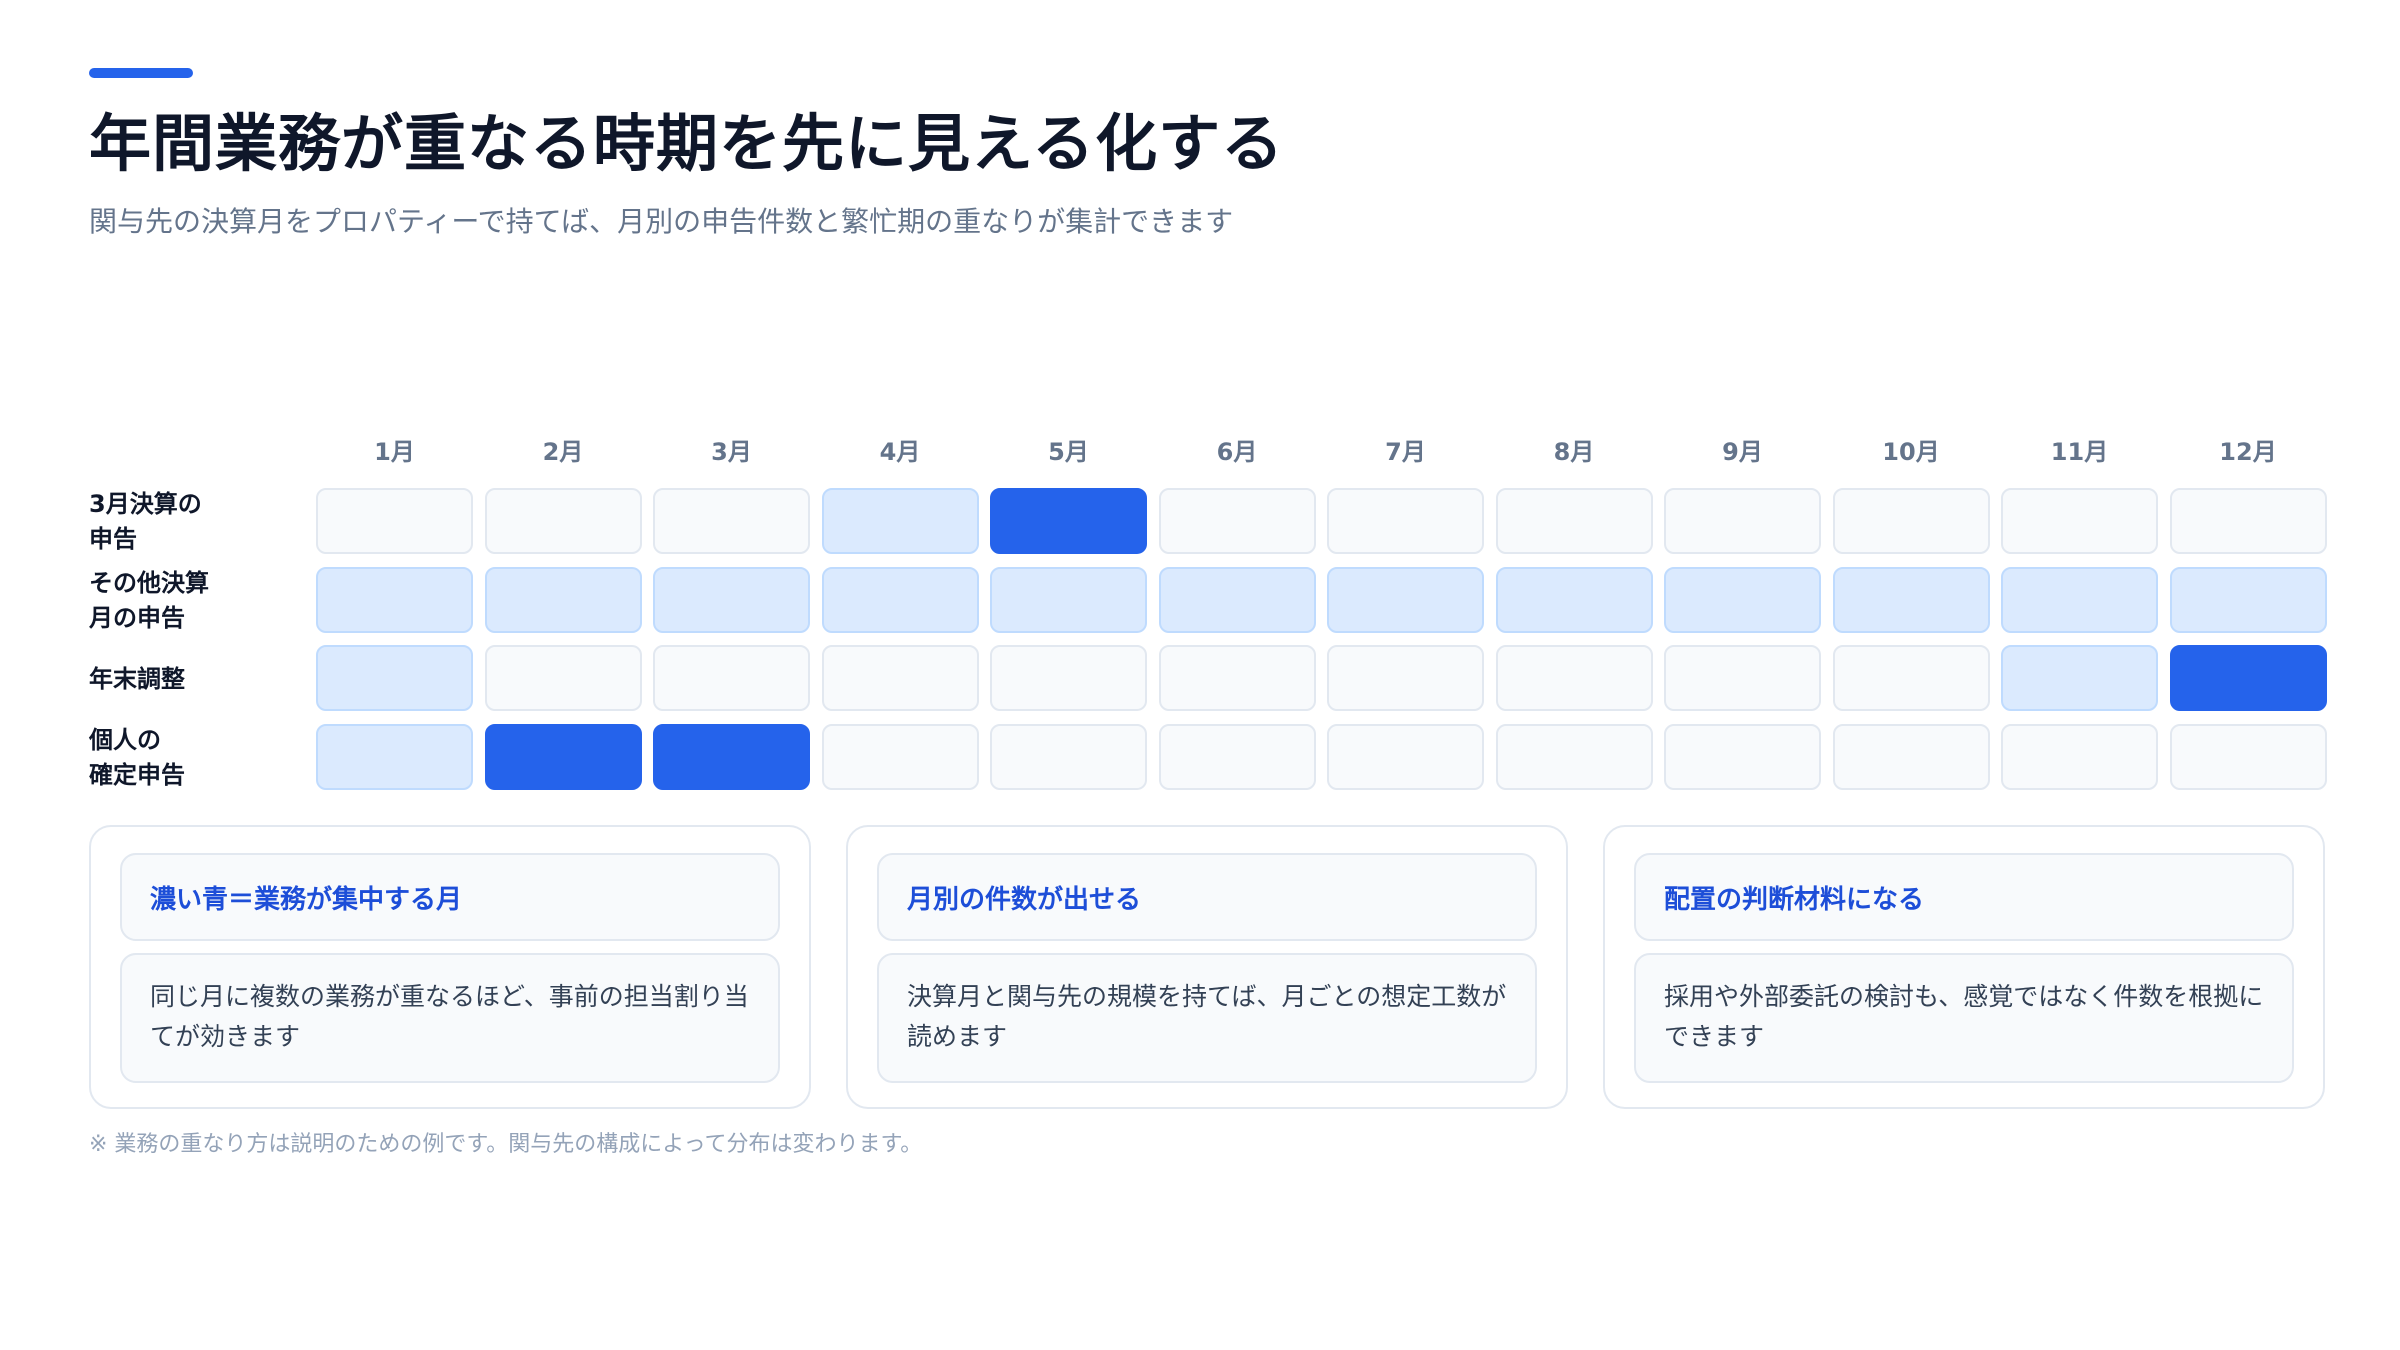 This screenshot has height=1350, width=2400. I want to click on row-label-line: 個人の, so click(125, 739).